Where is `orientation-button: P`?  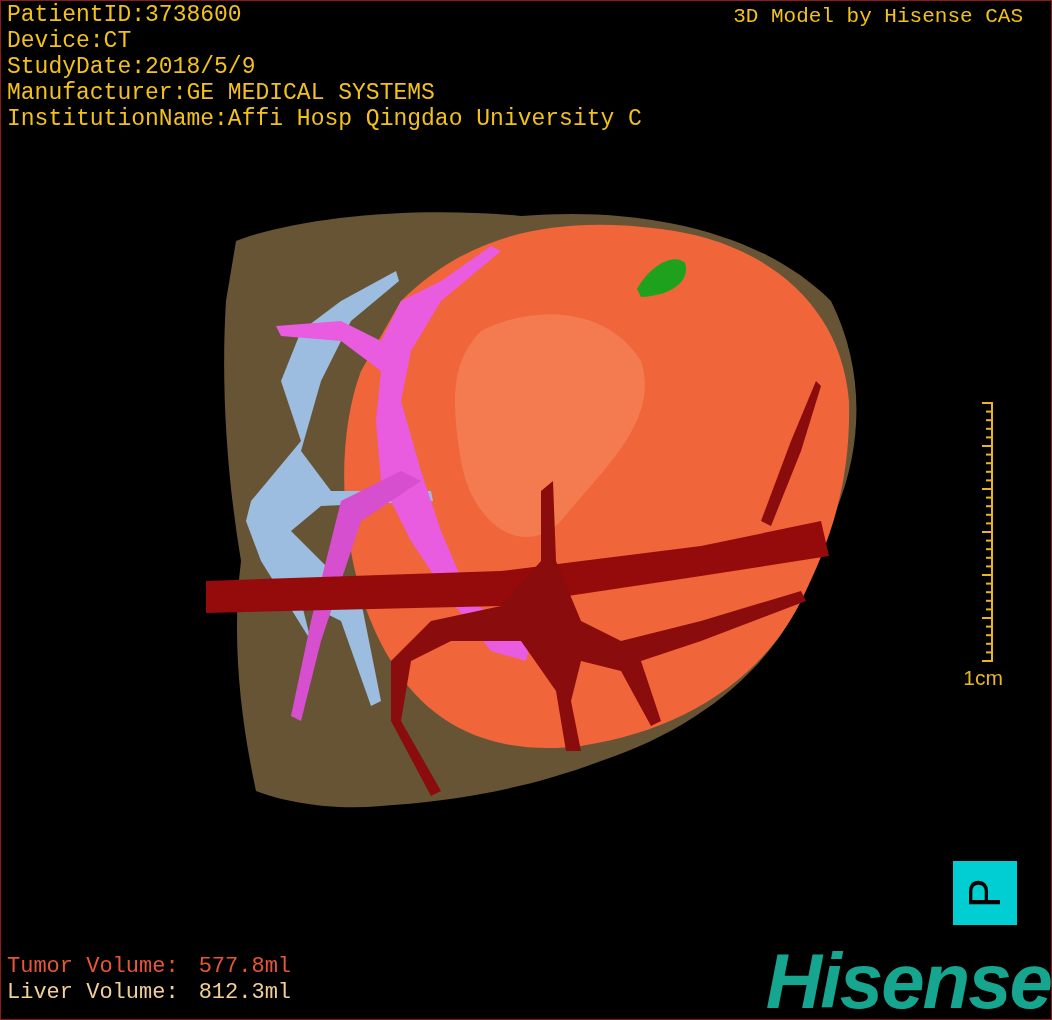
orientation-button: P is located at coordinates (985, 893).